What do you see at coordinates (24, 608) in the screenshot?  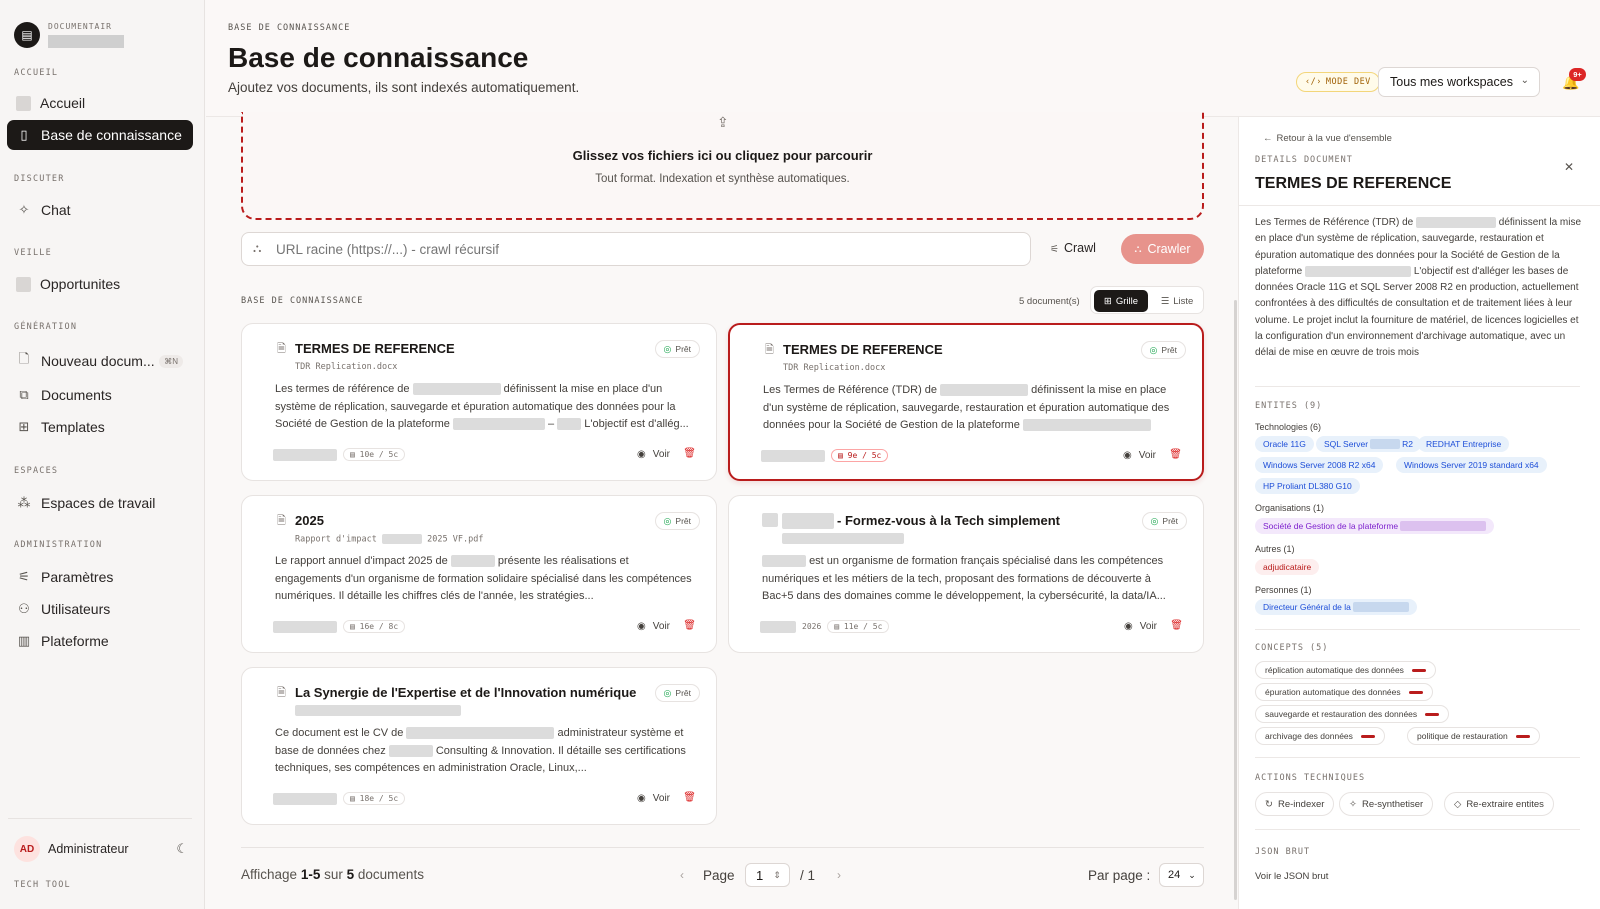 I see `users-icon: ⚇` at bounding box center [24, 608].